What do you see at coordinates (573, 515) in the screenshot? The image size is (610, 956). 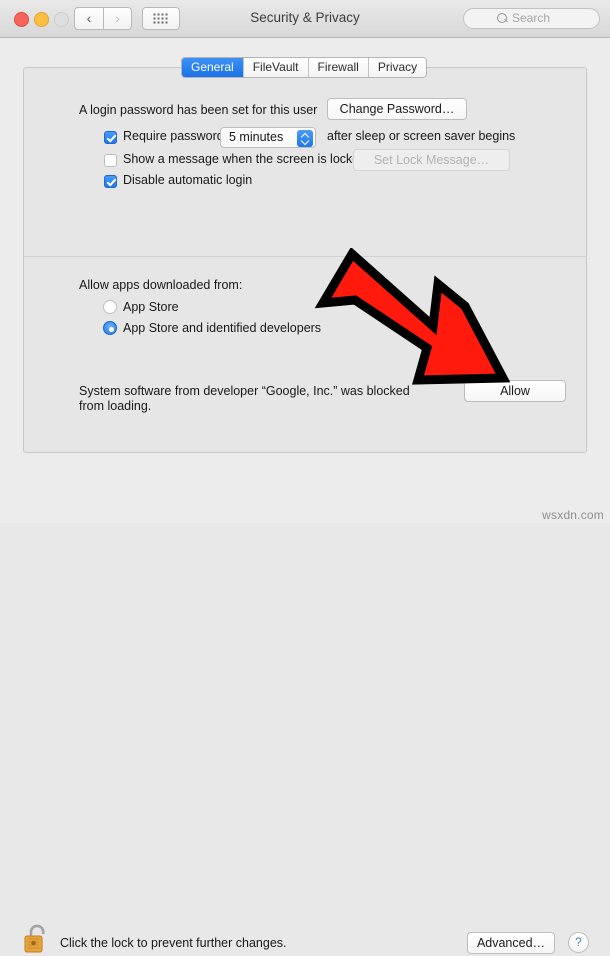 I see `watermark: wsxdn.com` at bounding box center [573, 515].